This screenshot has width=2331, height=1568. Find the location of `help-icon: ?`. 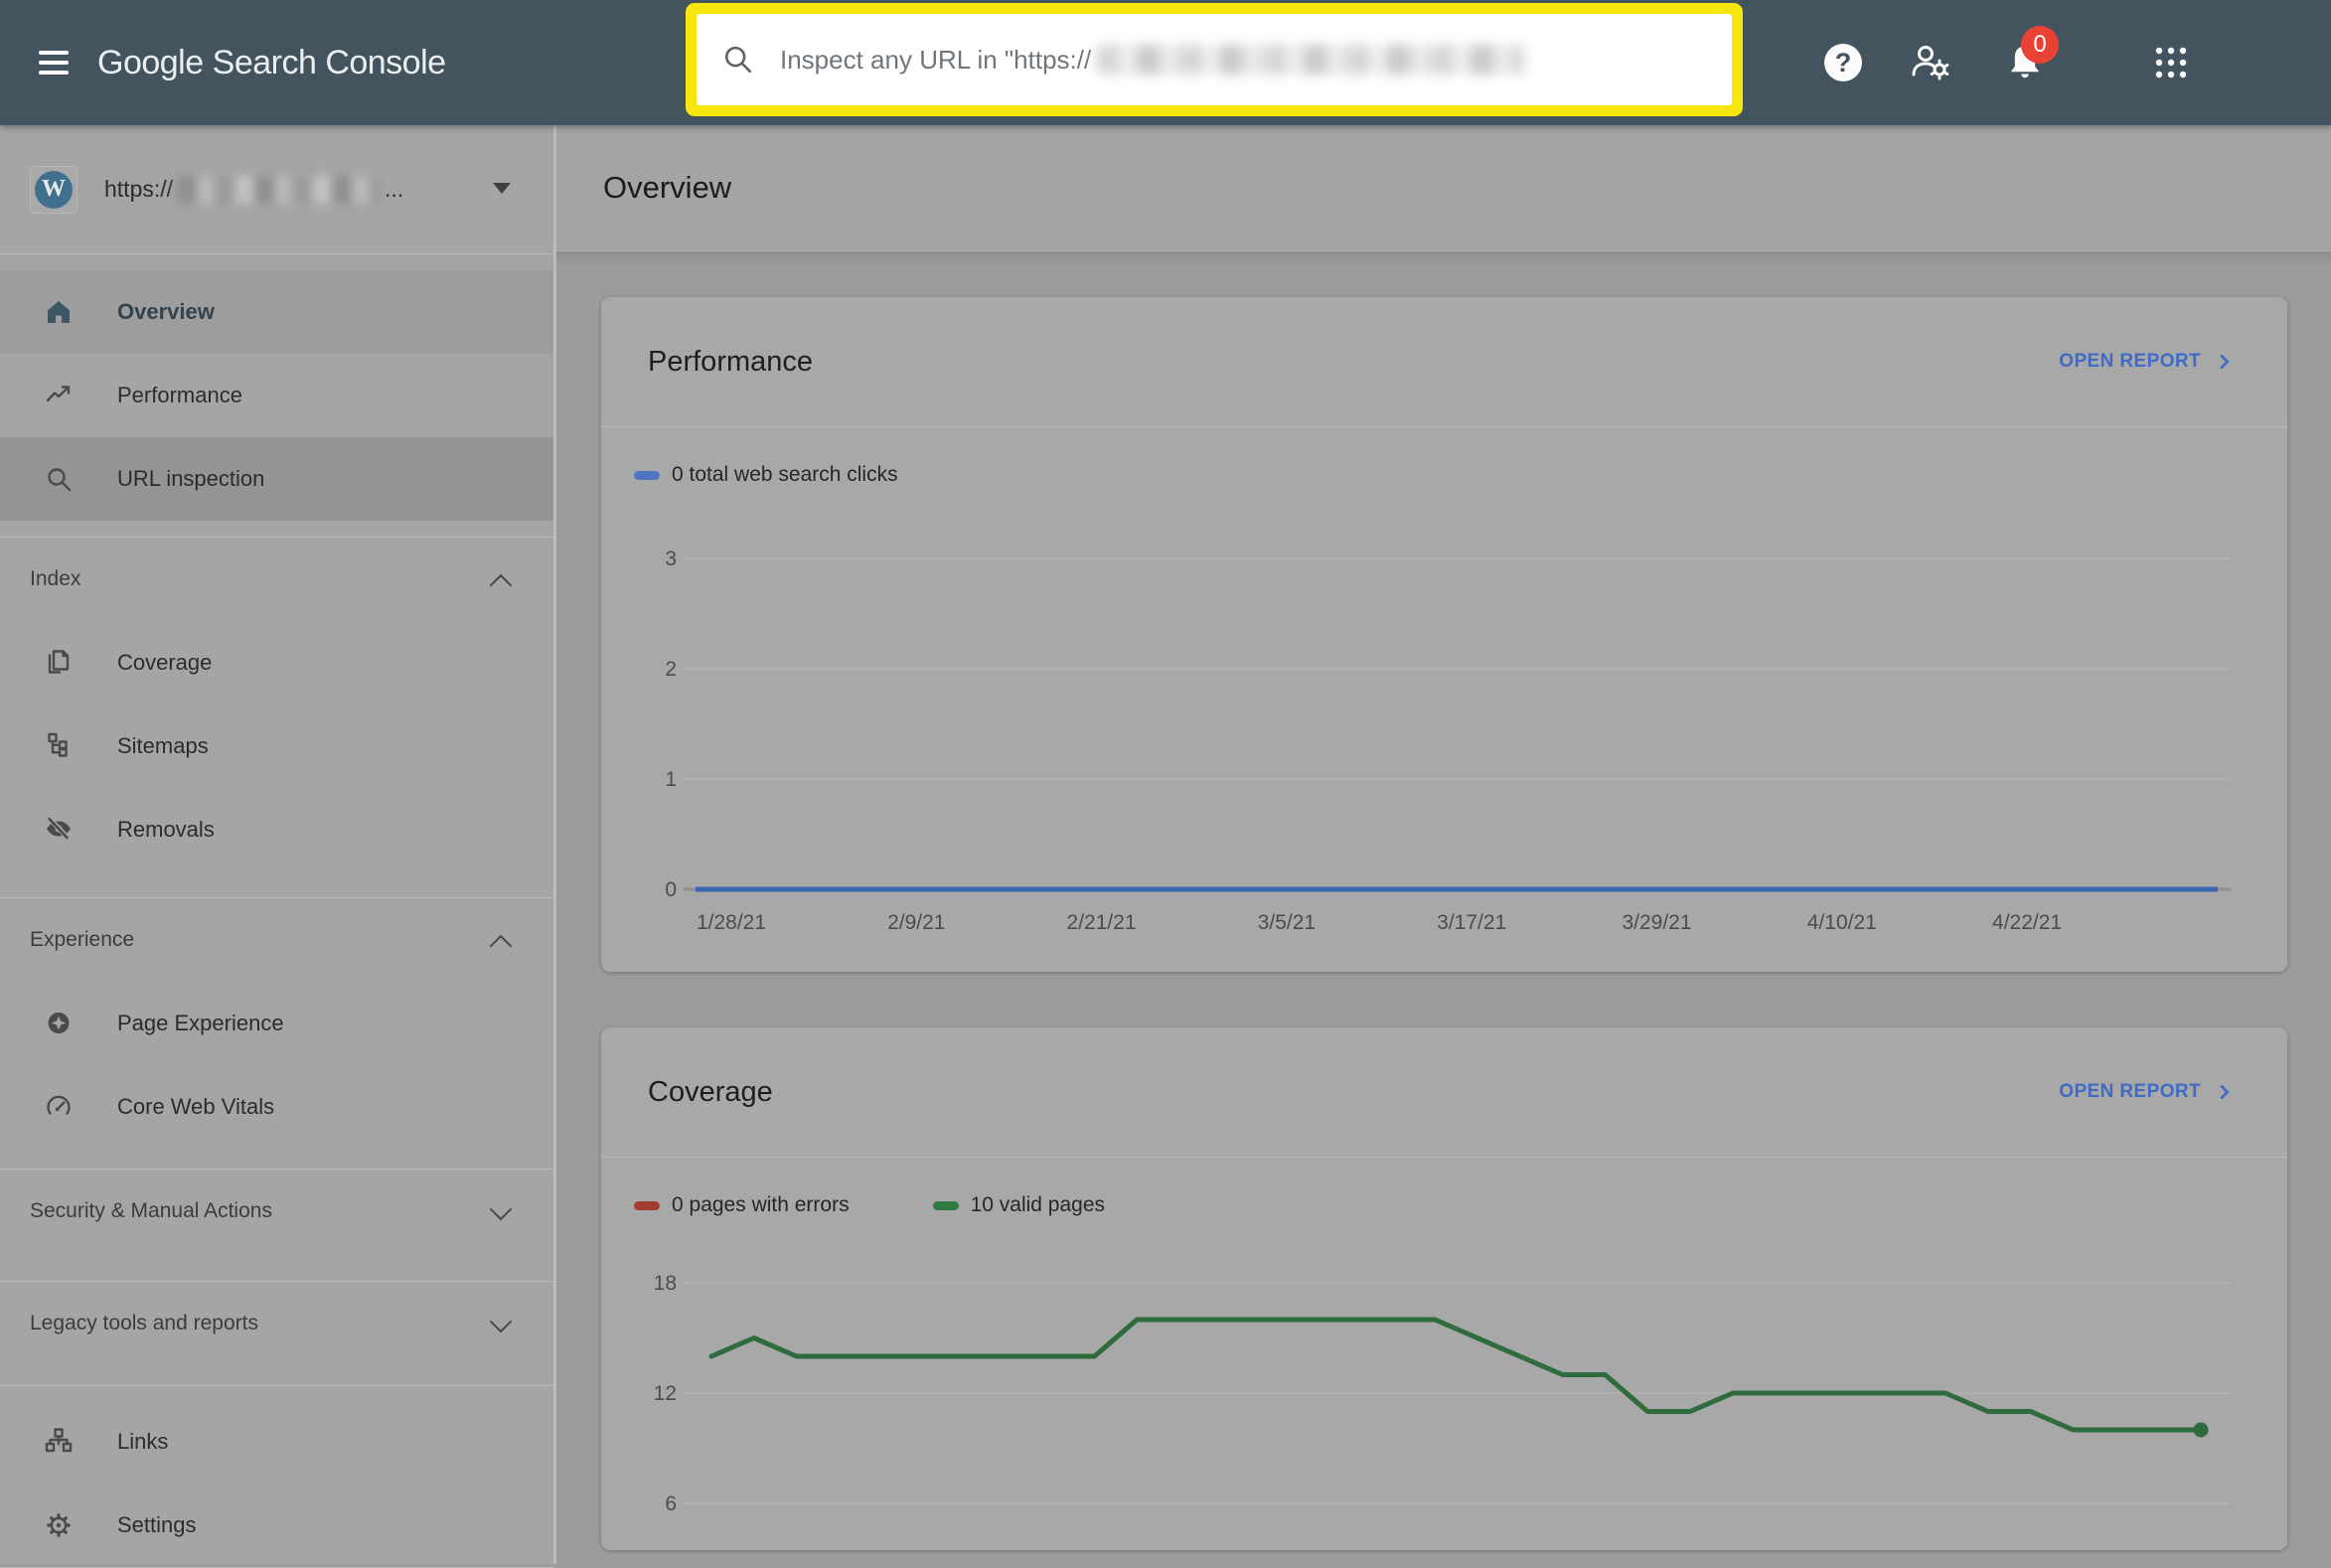

help-icon: ? is located at coordinates (1843, 63).